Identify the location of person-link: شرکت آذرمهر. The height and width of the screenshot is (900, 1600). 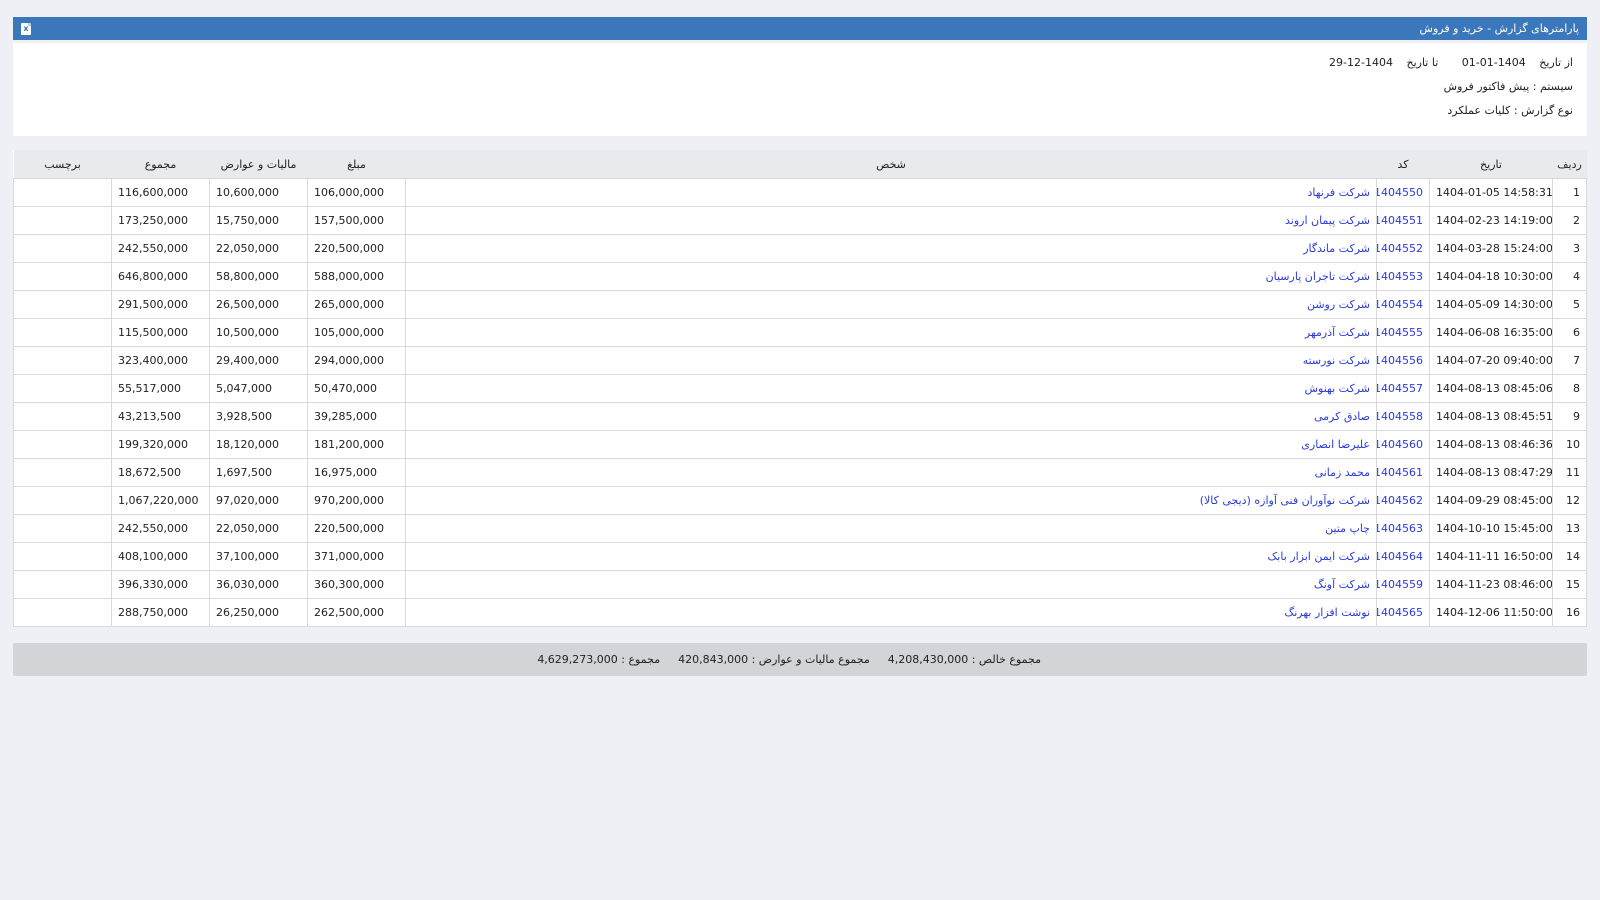
(1337, 332).